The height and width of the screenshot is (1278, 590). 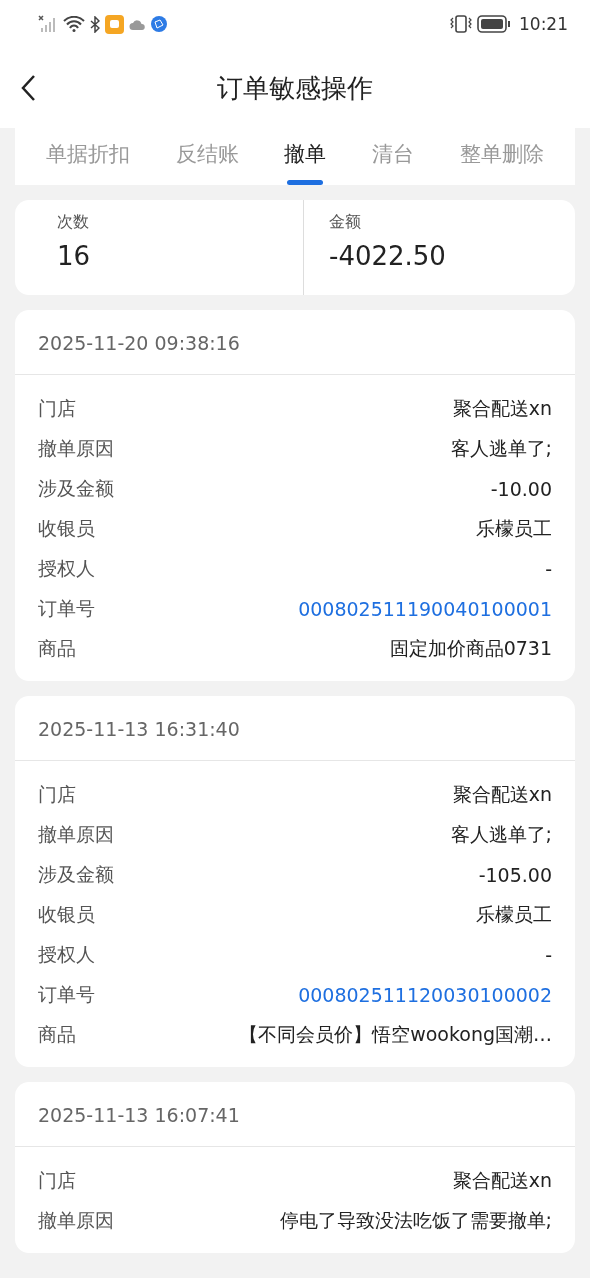 What do you see at coordinates (48, 24) in the screenshot?
I see `signal-icon` at bounding box center [48, 24].